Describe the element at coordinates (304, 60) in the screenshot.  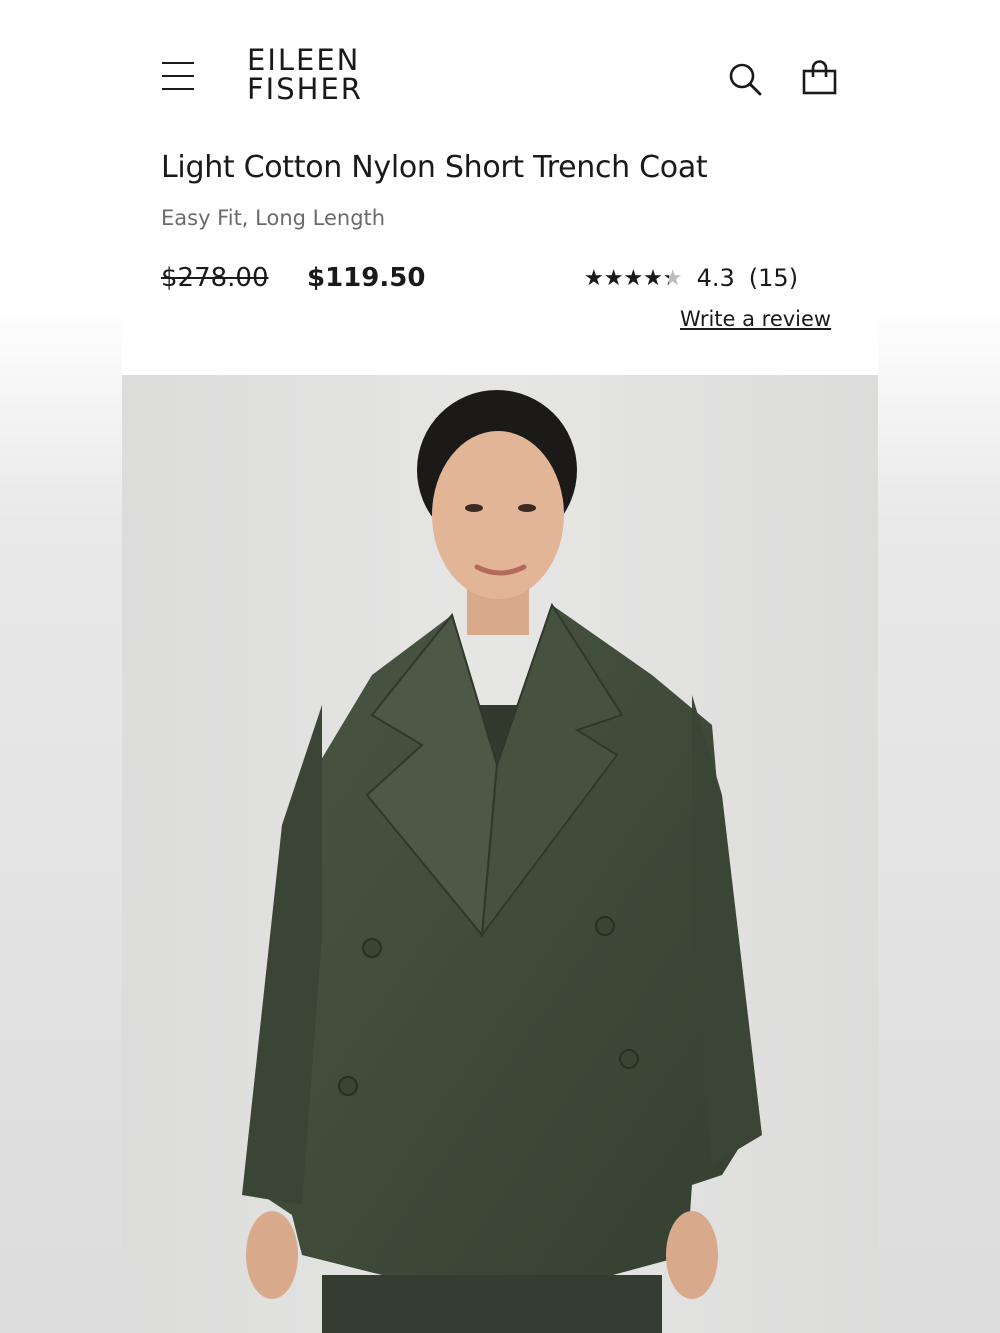
I see `brand-line-1: EILEEN` at that location.